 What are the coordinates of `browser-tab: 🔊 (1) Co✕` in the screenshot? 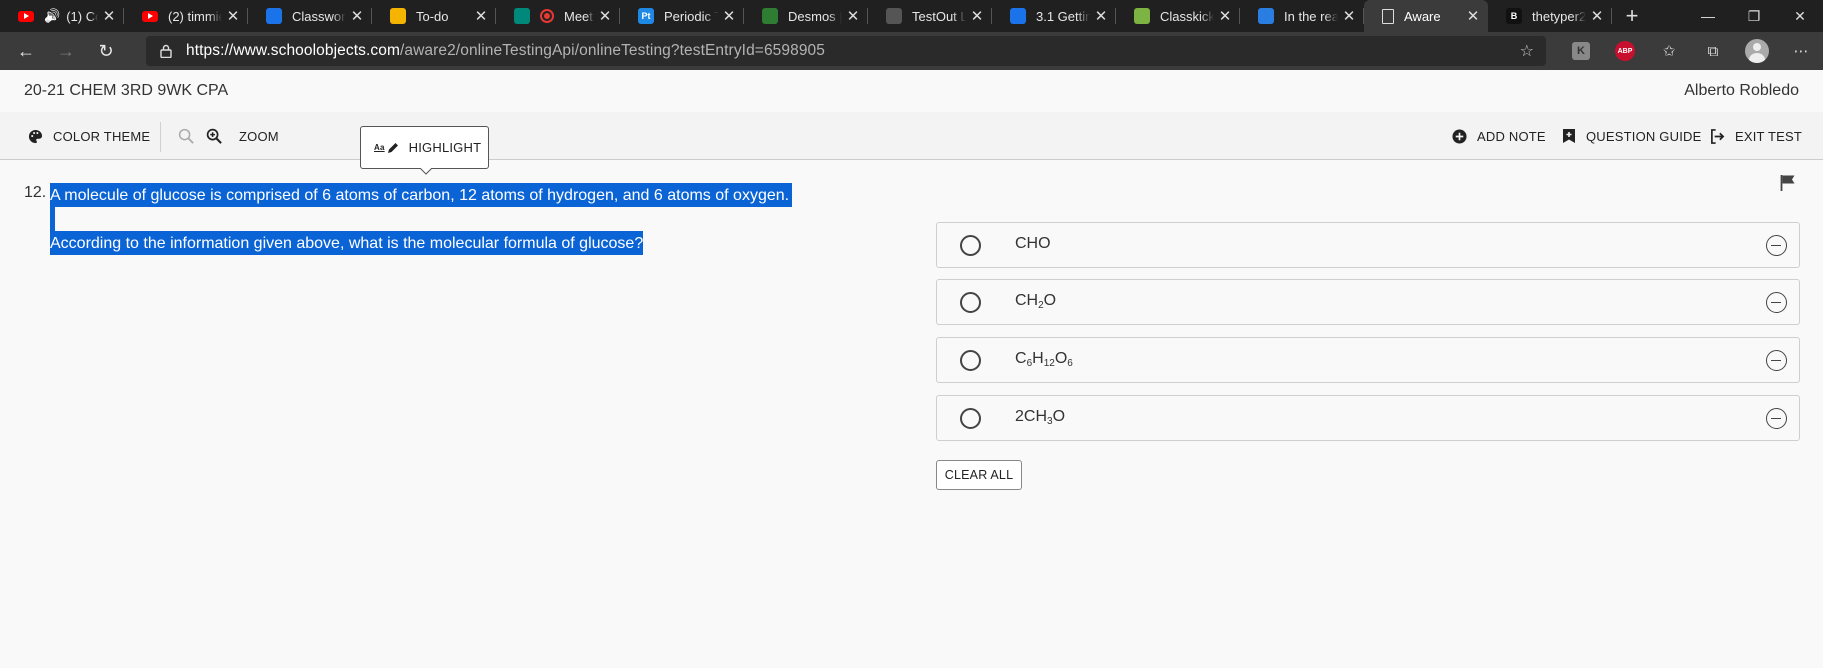 It's located at (62, 16).